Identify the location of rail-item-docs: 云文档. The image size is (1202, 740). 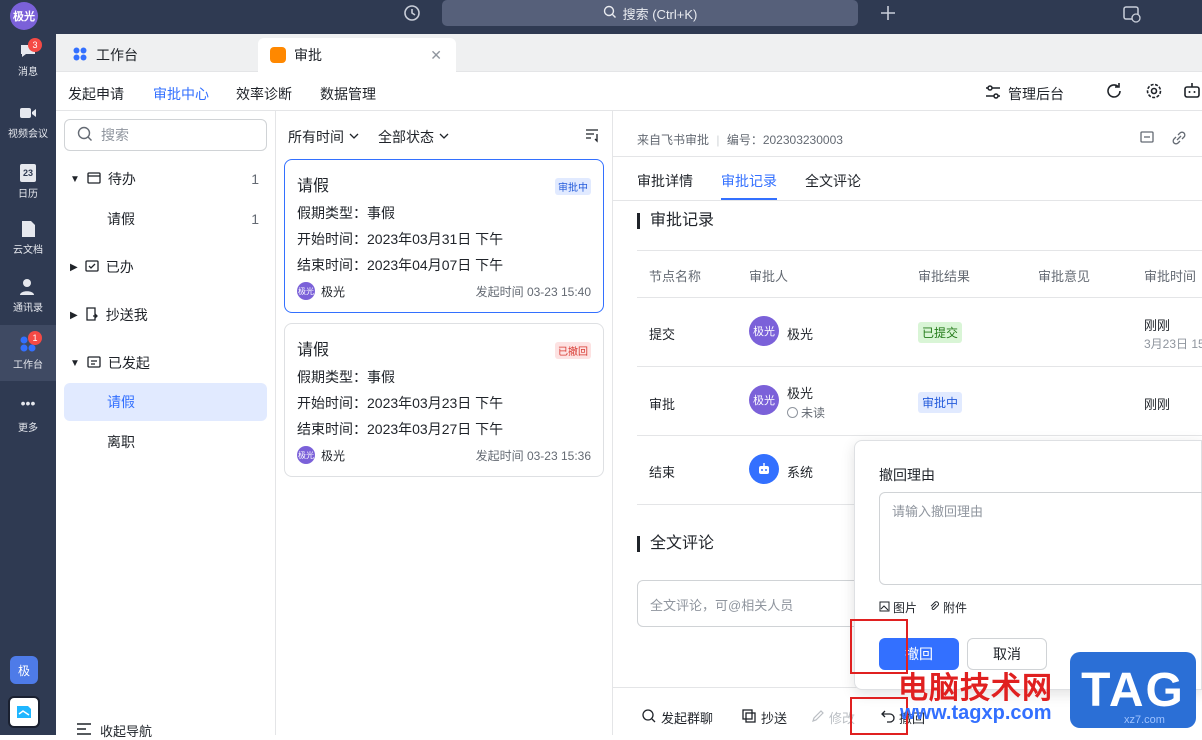
(28, 238).